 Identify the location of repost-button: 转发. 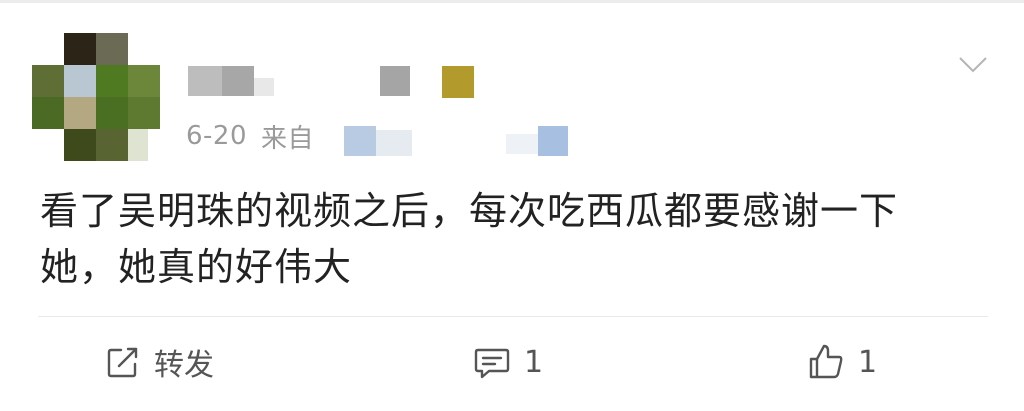
(159, 362).